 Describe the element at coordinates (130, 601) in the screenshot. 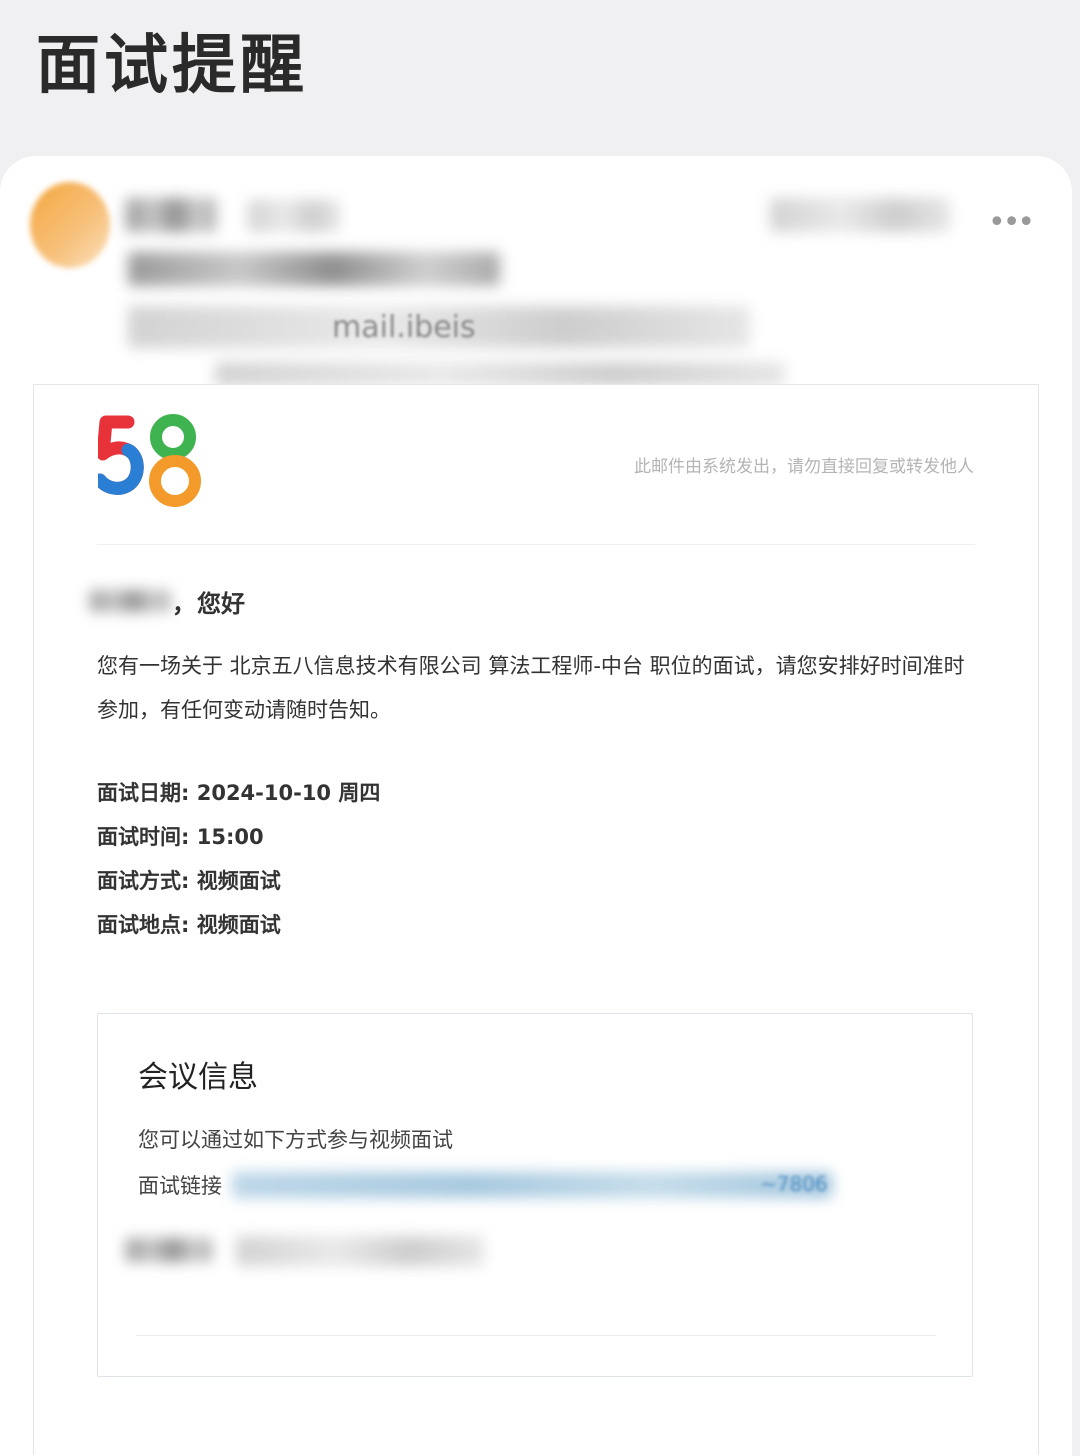

I see `recipient-name-redacted` at that location.